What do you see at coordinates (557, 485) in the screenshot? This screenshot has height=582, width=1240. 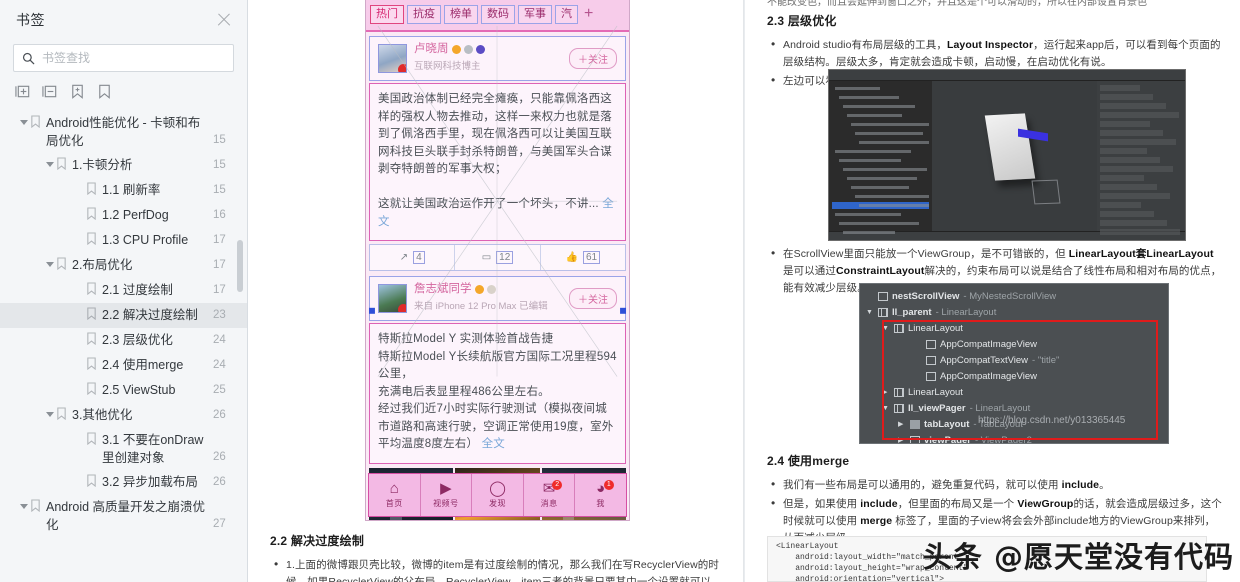 I see `badge-count: 2` at bounding box center [557, 485].